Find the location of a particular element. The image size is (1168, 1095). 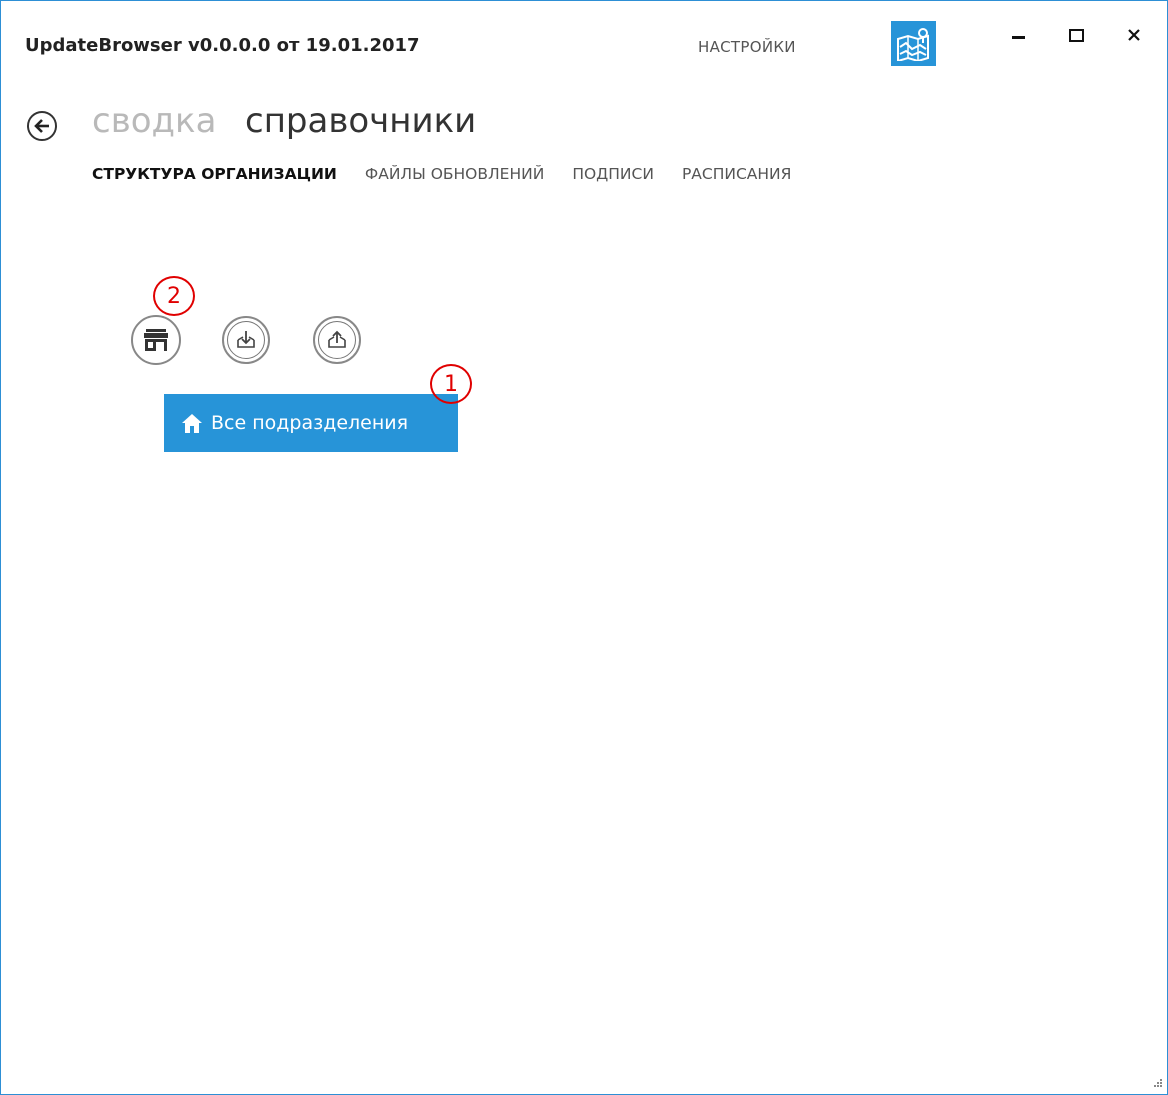

export-button is located at coordinates (337, 340).